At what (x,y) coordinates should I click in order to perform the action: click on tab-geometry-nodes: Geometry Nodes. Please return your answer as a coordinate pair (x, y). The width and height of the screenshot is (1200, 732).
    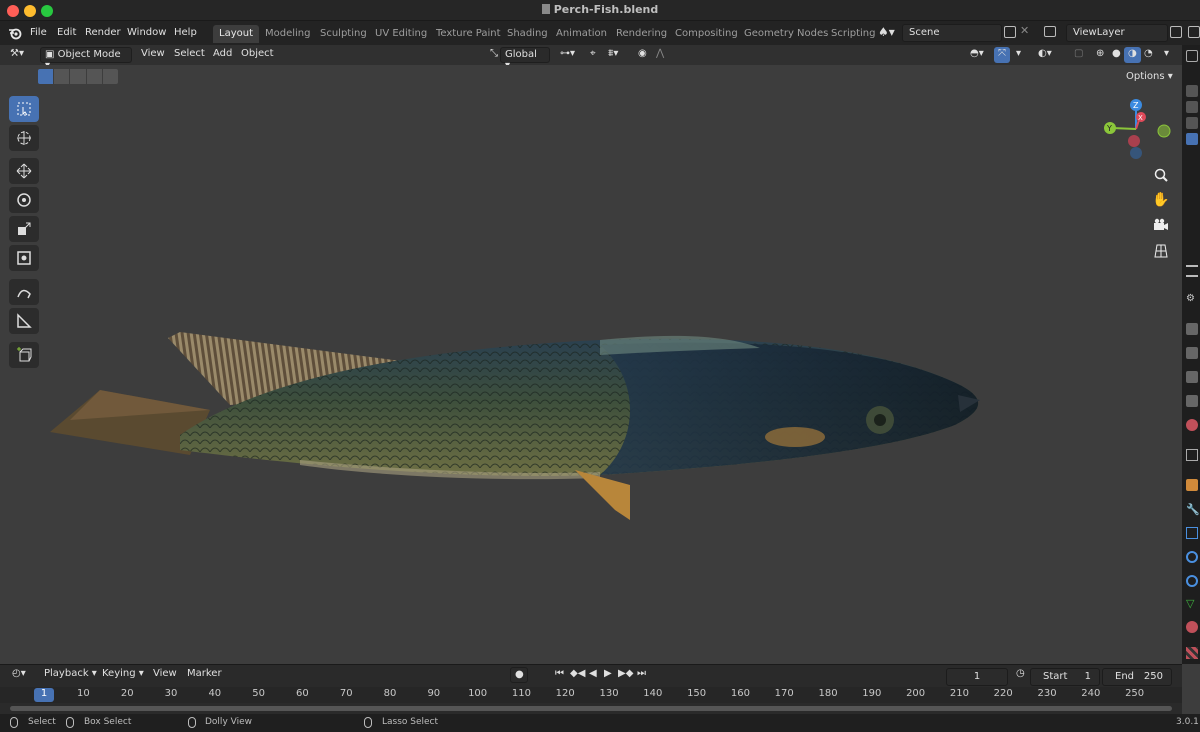
    Looking at the image, I should click on (786, 34).